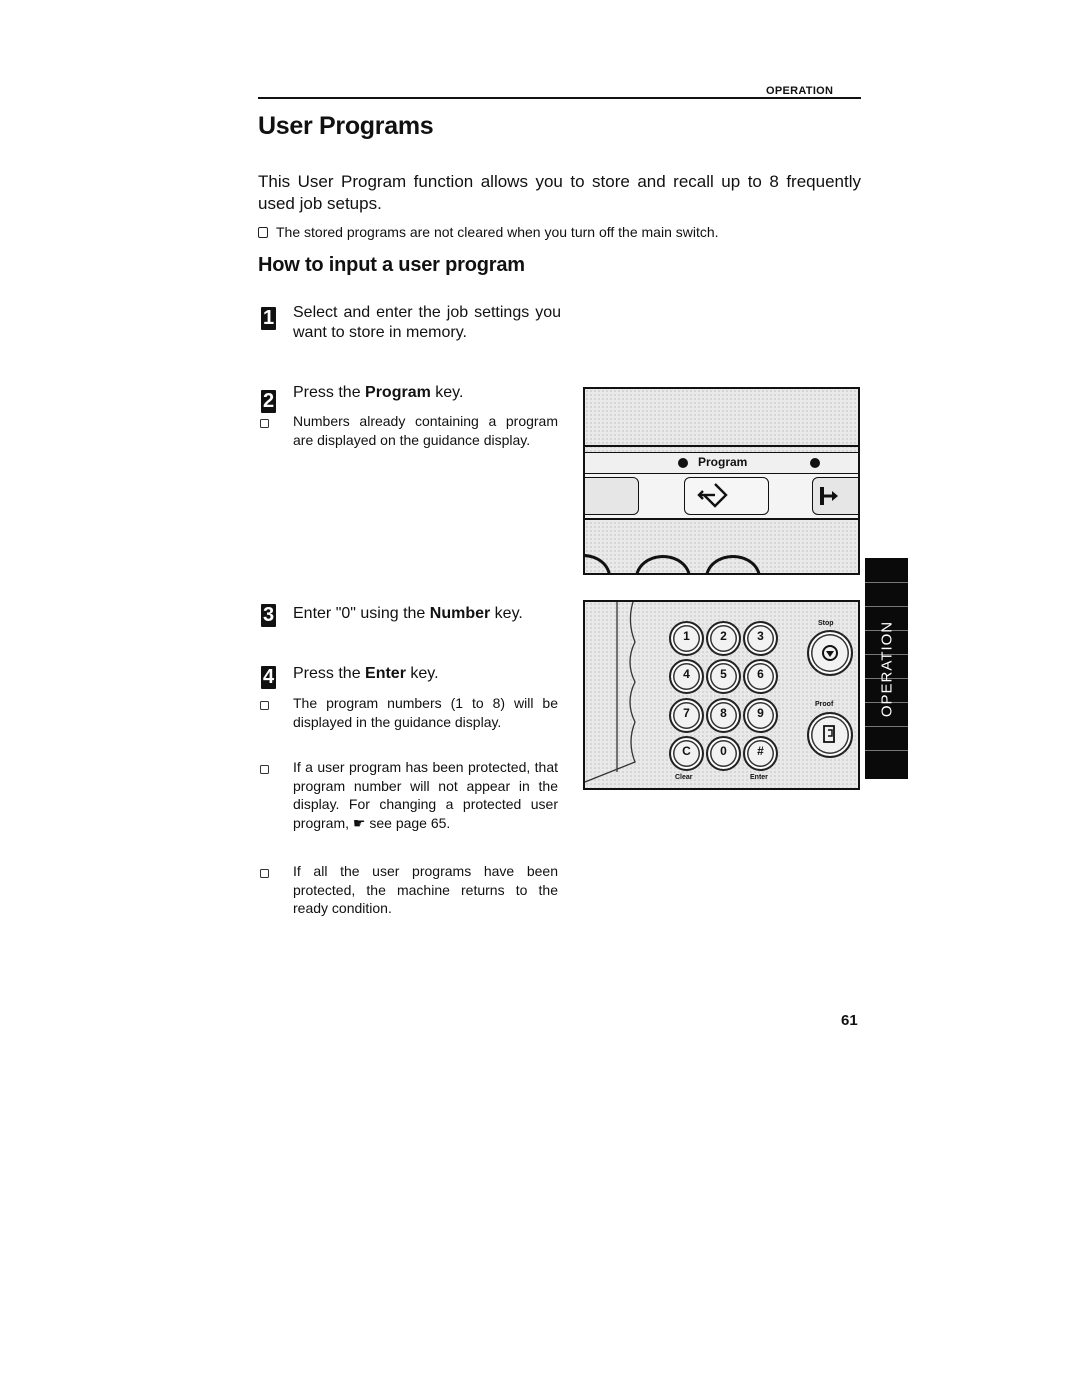 Image resolution: width=1080 pixels, height=1395 pixels. Describe the element at coordinates (612, 496) in the screenshot. I see `left-key` at that location.